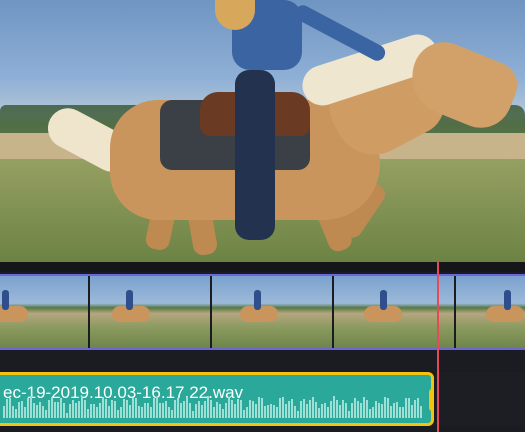  I want to click on timeline-ruler, so click(262, 267).